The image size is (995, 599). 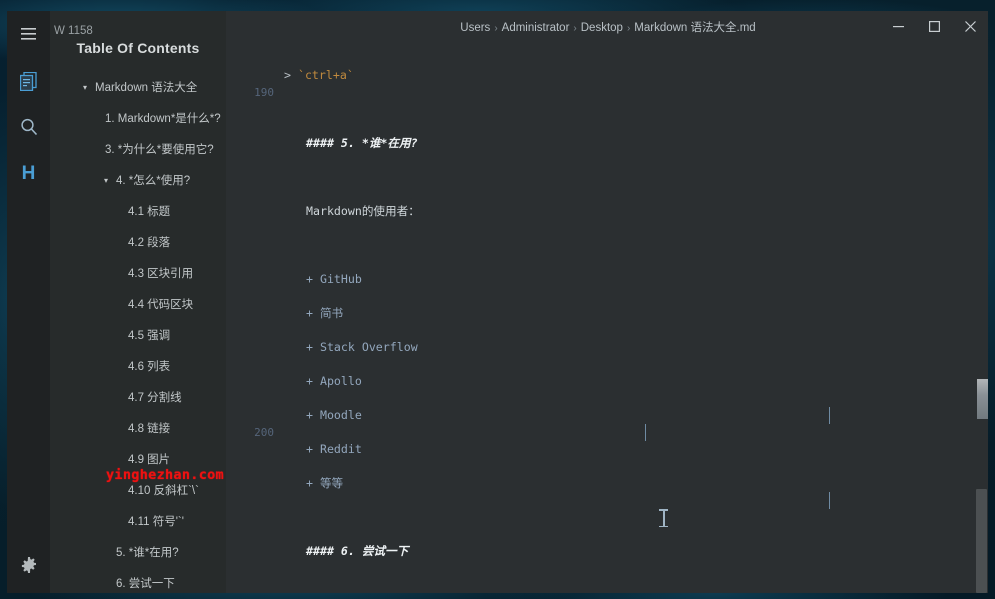 I want to click on toc-item-4-5-emphasis: 4.5 强调, so click(x=138, y=335).